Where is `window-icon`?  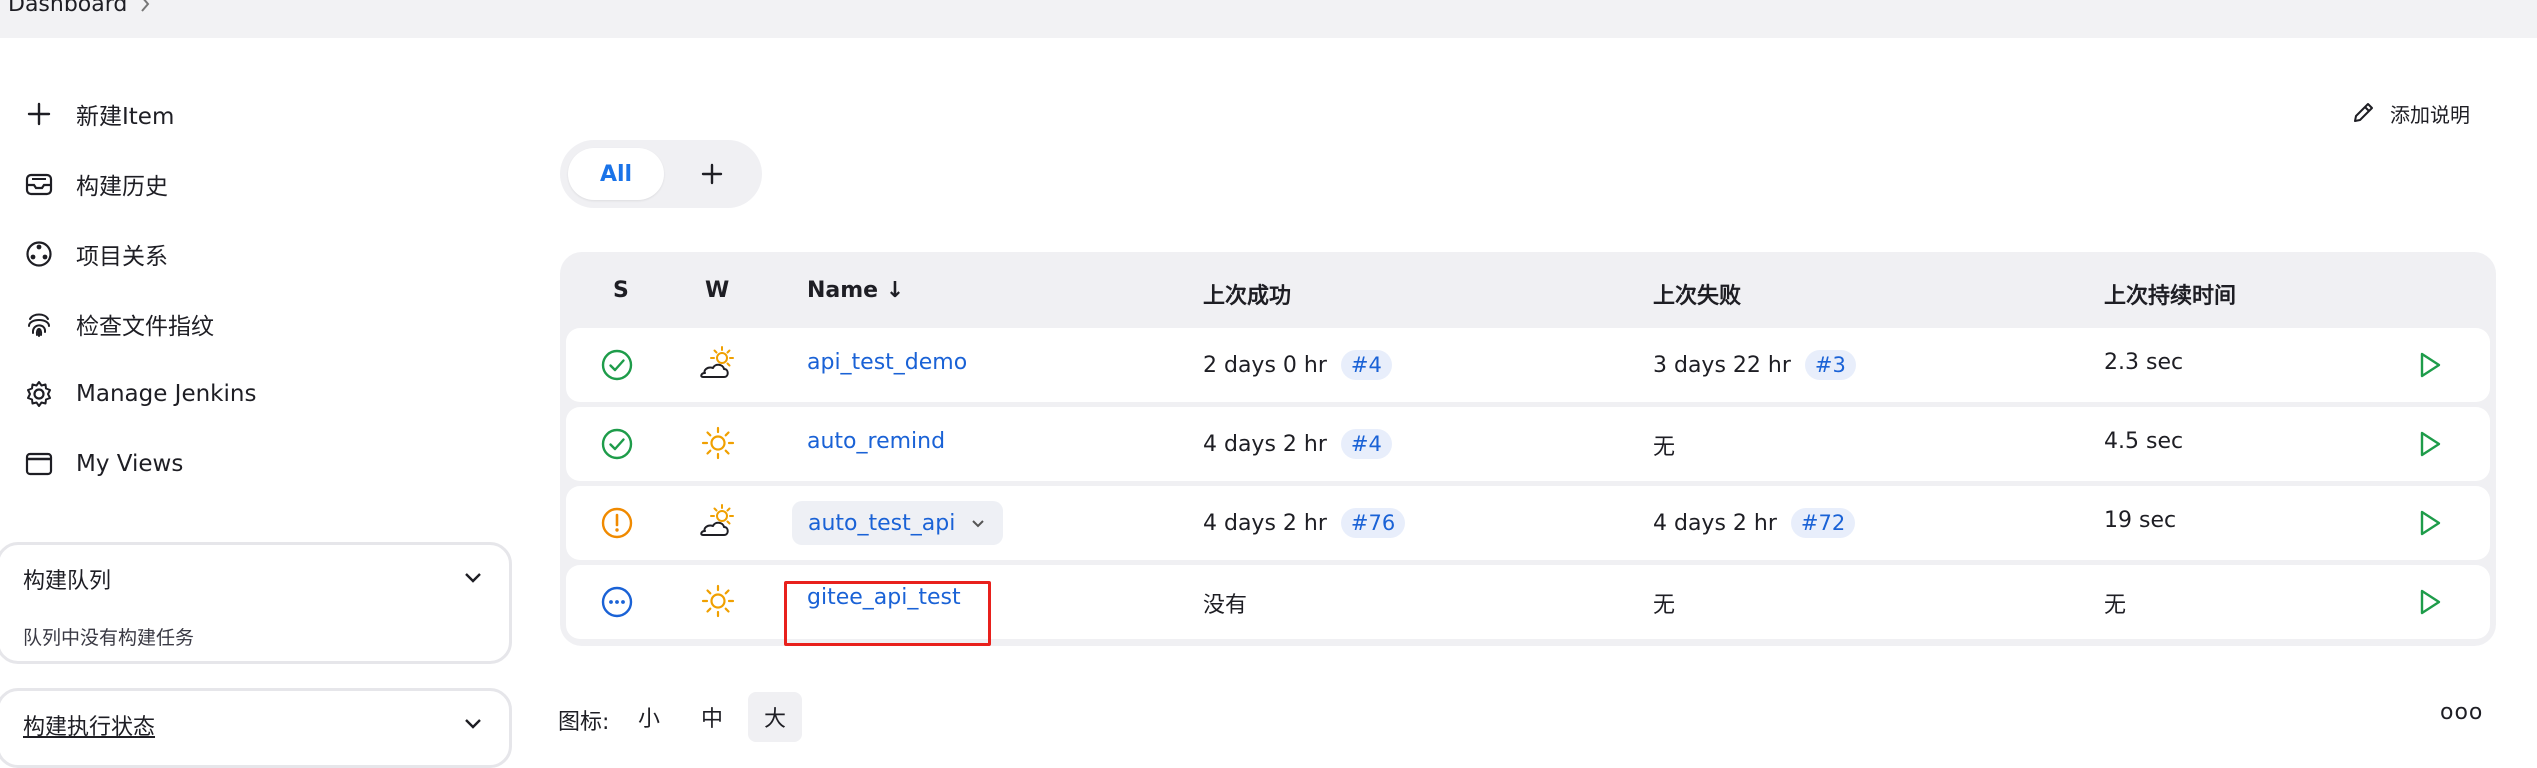
window-icon is located at coordinates (39, 464).